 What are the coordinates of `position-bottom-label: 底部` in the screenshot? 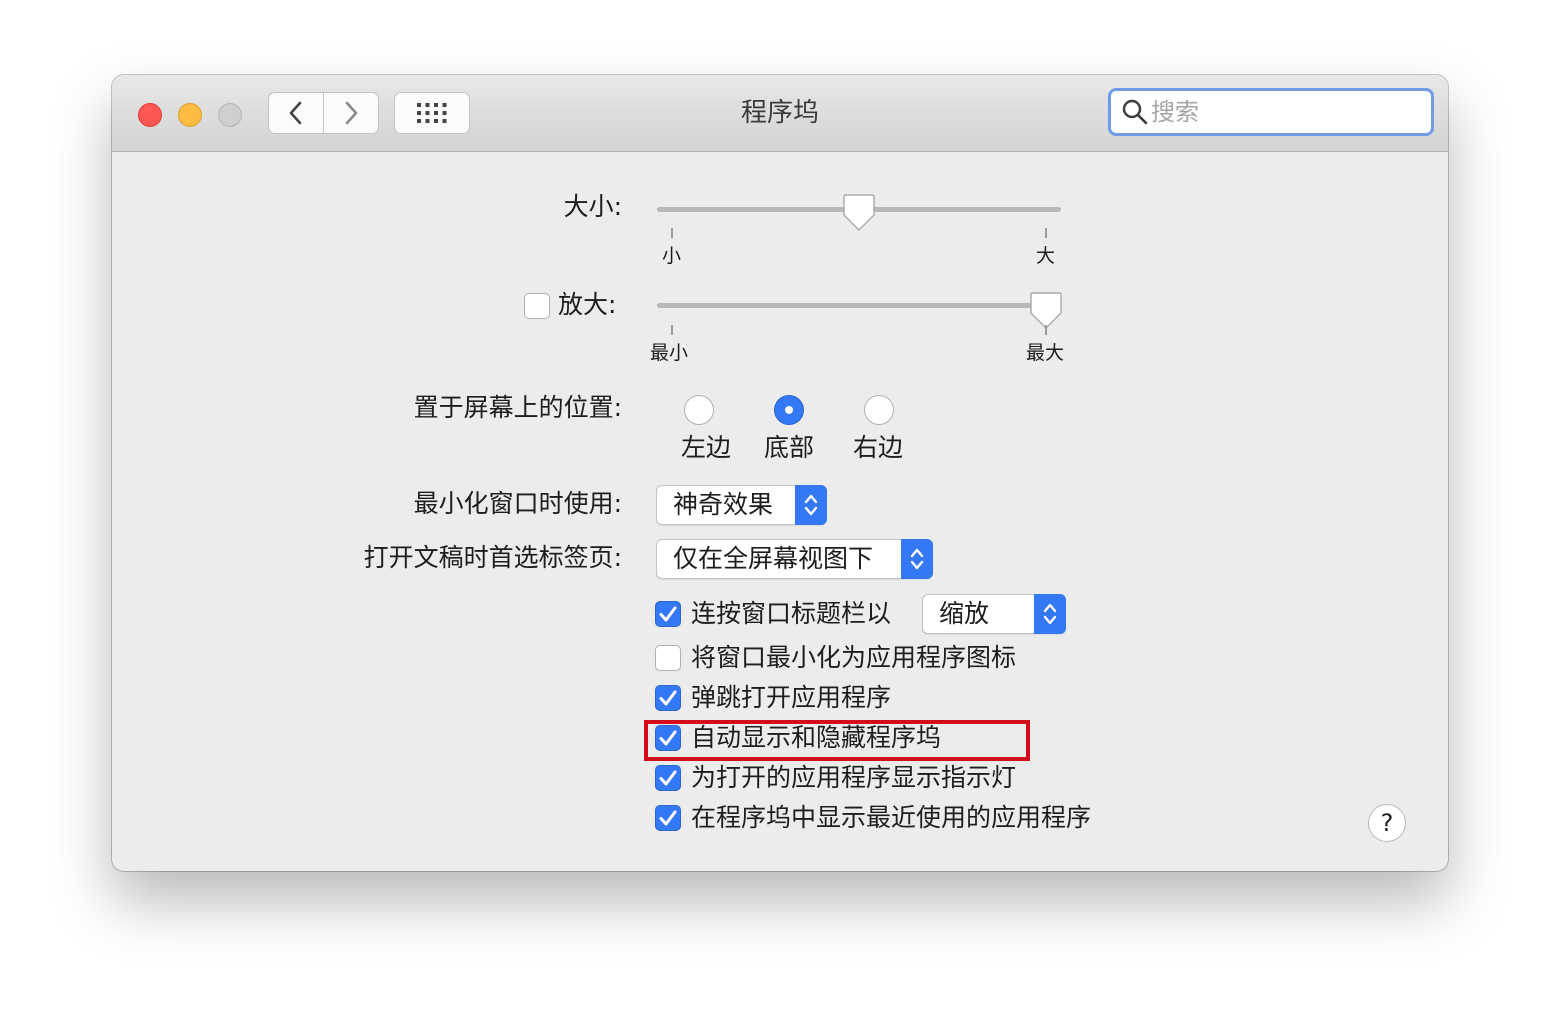 It's located at (789, 447).